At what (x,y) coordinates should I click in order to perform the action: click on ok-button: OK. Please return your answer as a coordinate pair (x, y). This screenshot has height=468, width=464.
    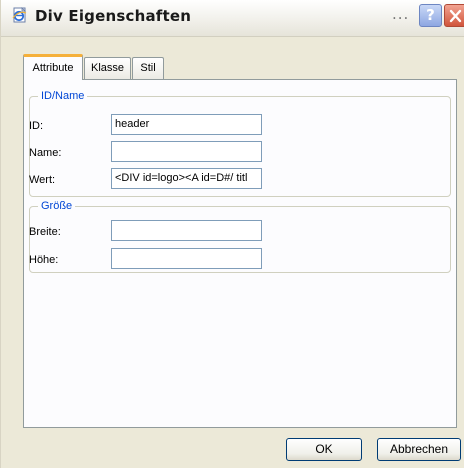
    Looking at the image, I should click on (324, 449).